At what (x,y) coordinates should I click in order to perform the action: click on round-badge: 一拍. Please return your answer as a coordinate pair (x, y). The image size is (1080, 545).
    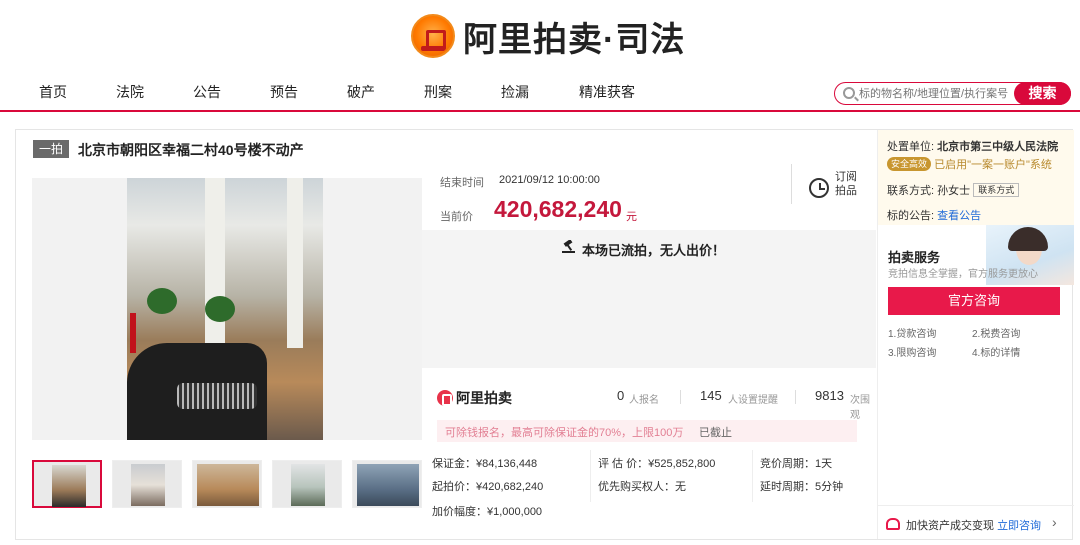
    Looking at the image, I should click on (51, 149).